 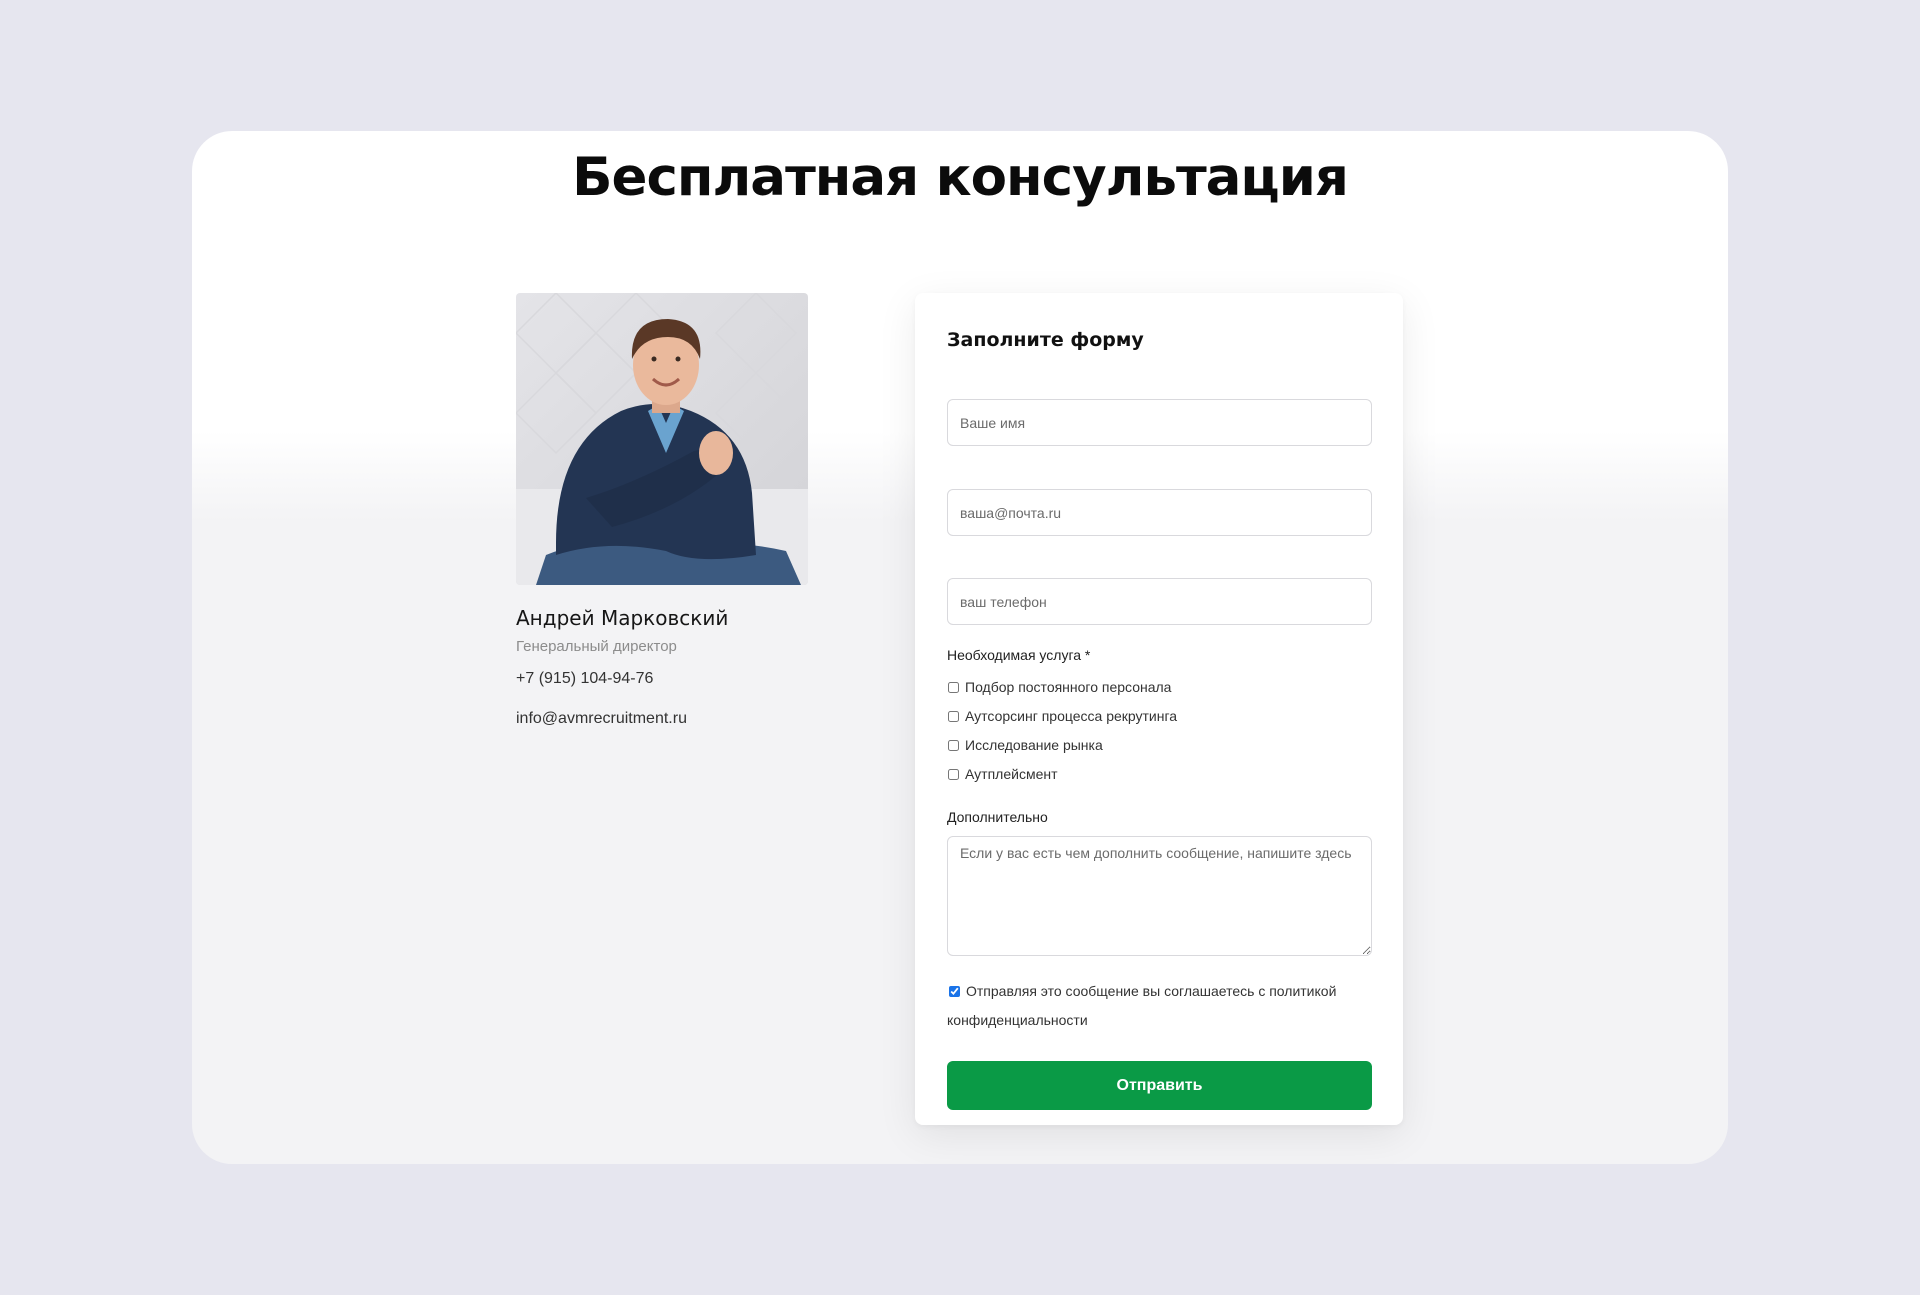 What do you see at coordinates (960, 177) in the screenshot?
I see `page-title: Бесплатная консультация` at bounding box center [960, 177].